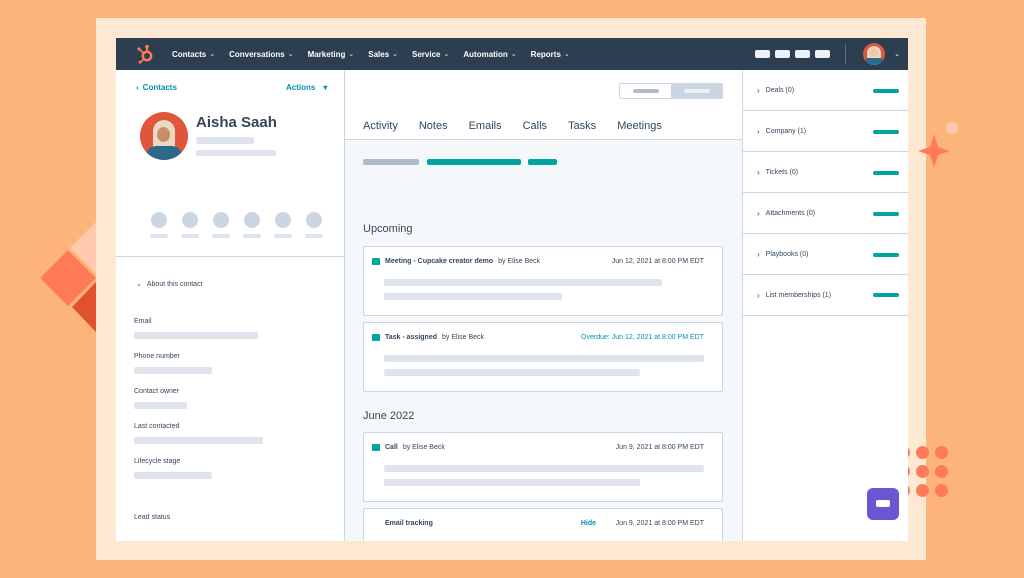 The image size is (1024, 578). What do you see at coordinates (659, 523) in the screenshot?
I see `activity-date: Jun 9, 2021 at 8:00 PM EDT` at bounding box center [659, 523].